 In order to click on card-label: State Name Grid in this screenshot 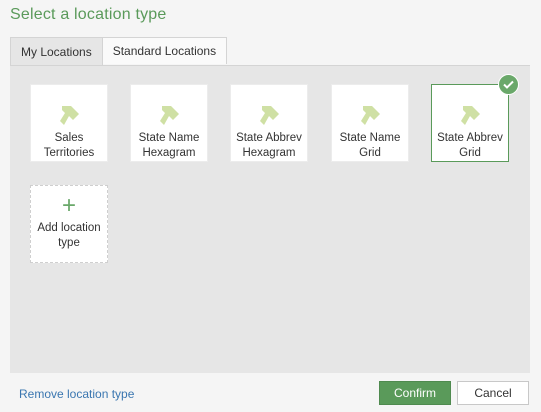, I will do `click(370, 145)`.